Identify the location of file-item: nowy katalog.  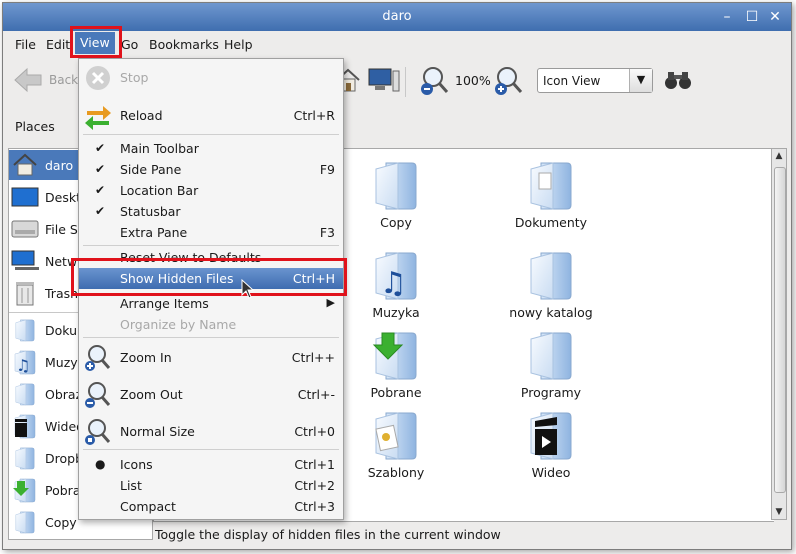
(551, 284).